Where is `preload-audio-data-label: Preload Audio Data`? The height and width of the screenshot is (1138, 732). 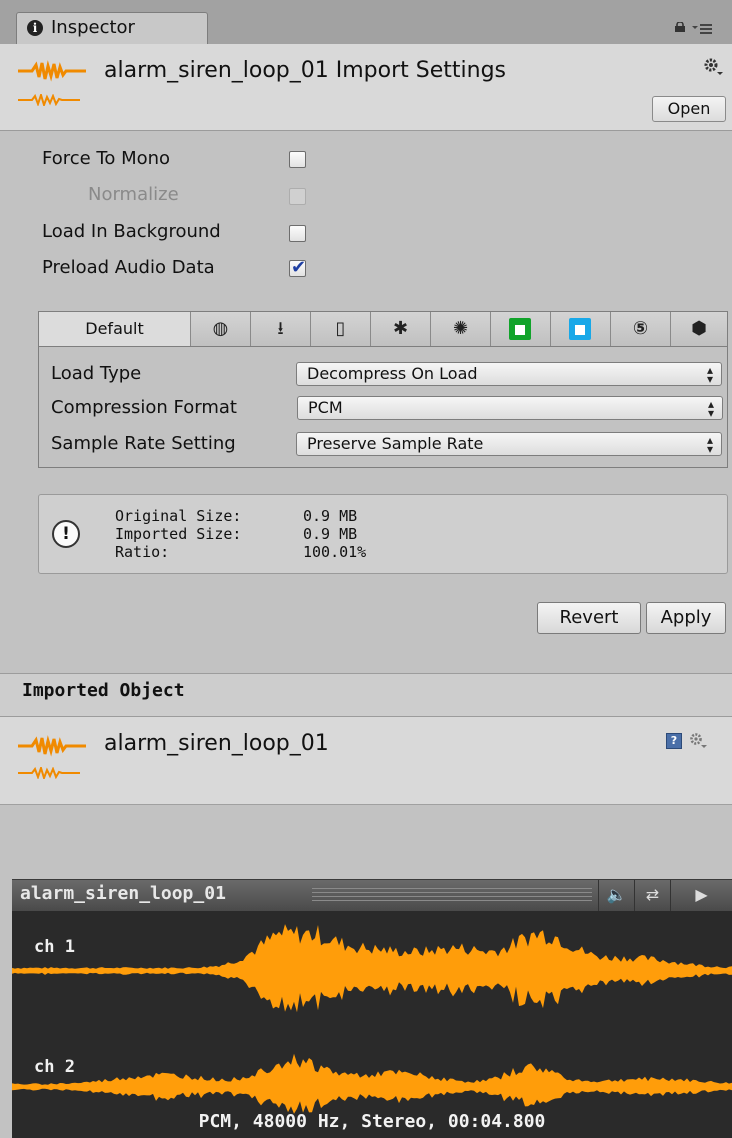 preload-audio-data-label: Preload Audio Data is located at coordinates (128, 267).